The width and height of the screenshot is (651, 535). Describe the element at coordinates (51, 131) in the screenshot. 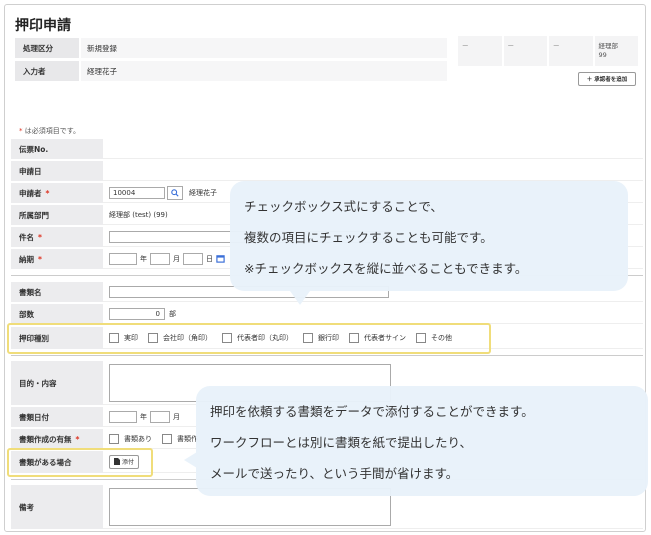

I see `required-note-text: は必須項目です。` at that location.